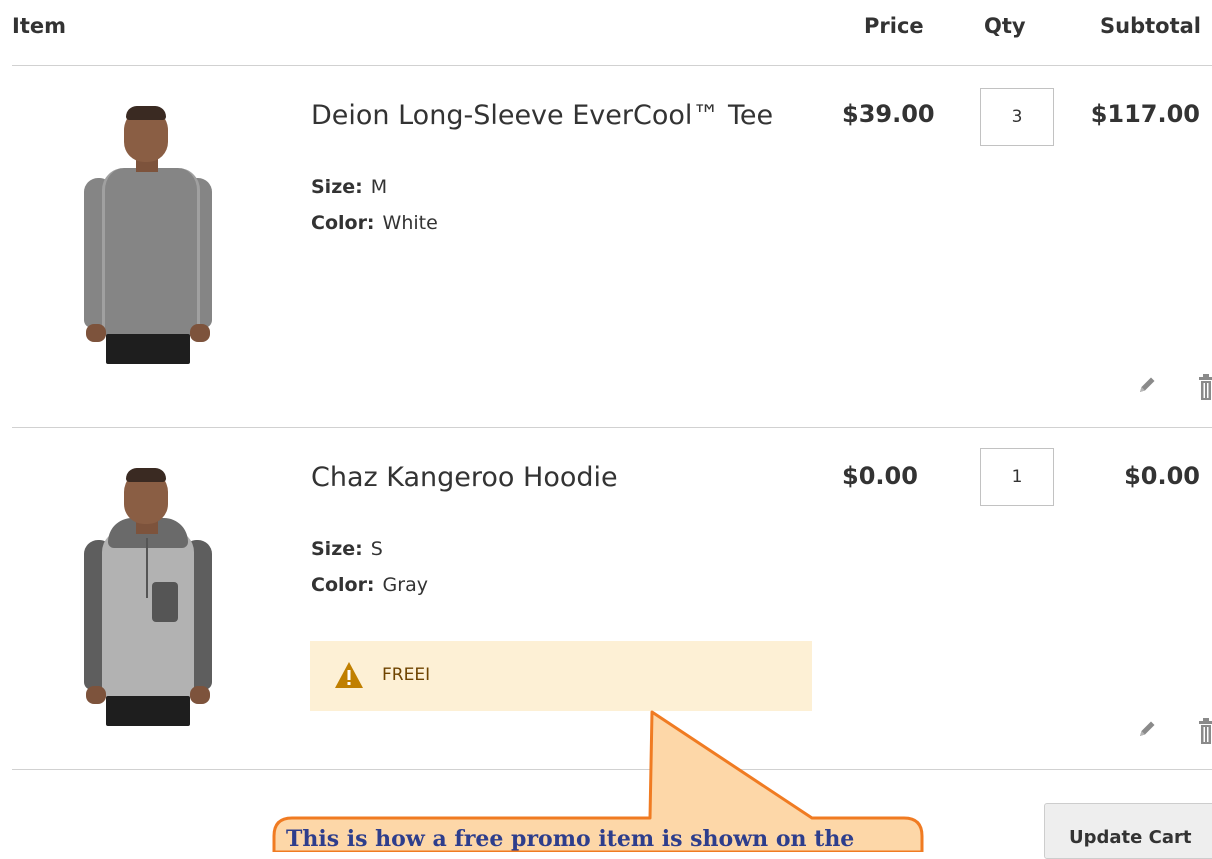  Describe the element at coordinates (405, 585) in the screenshot. I see `option-color-value: Gray` at that location.